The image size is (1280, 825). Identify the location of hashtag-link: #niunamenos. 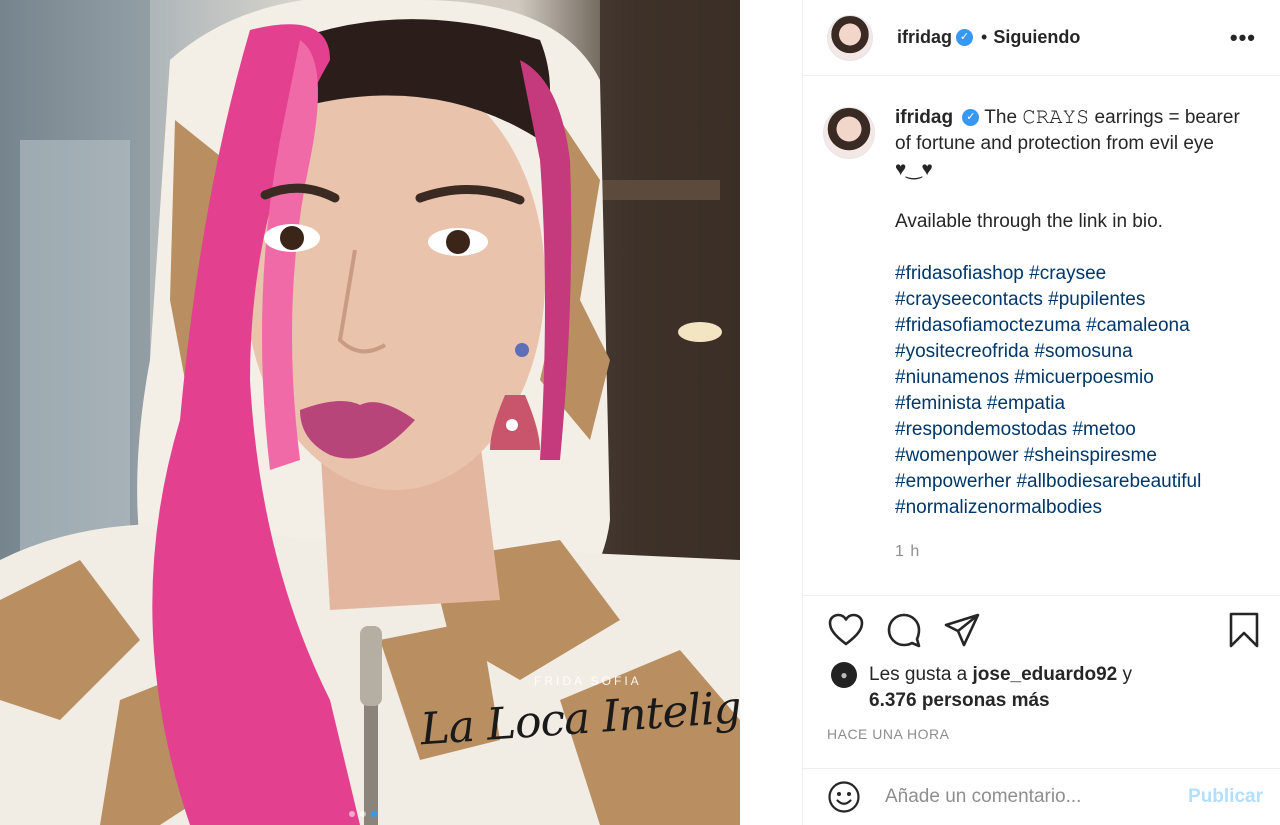
(952, 377).